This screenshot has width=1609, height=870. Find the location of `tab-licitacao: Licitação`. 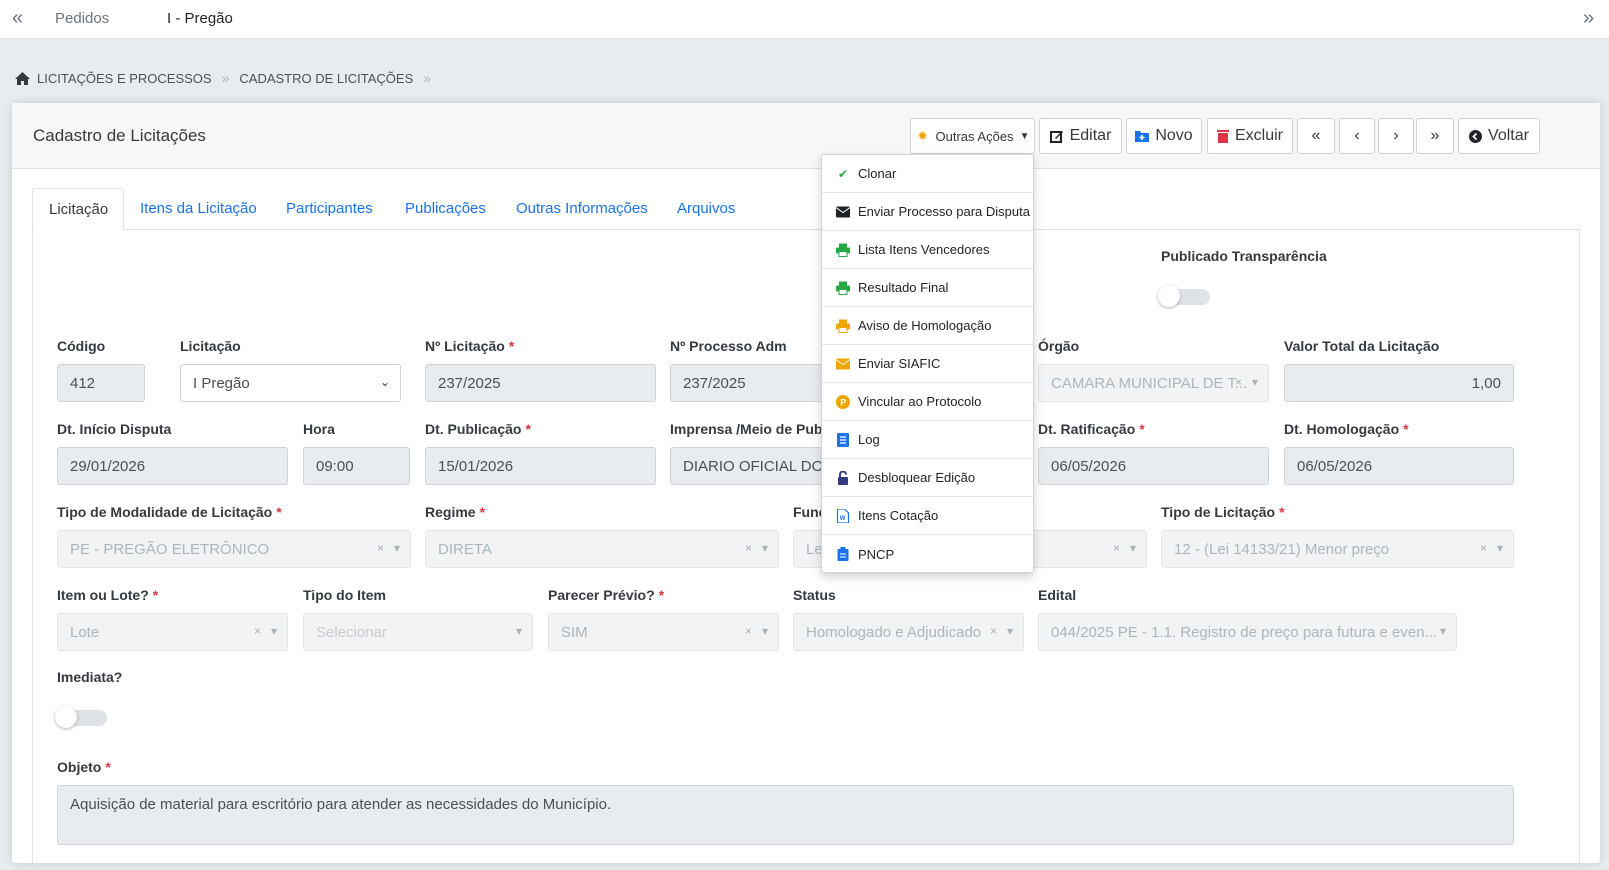

tab-licitacao: Licitação is located at coordinates (78, 209).